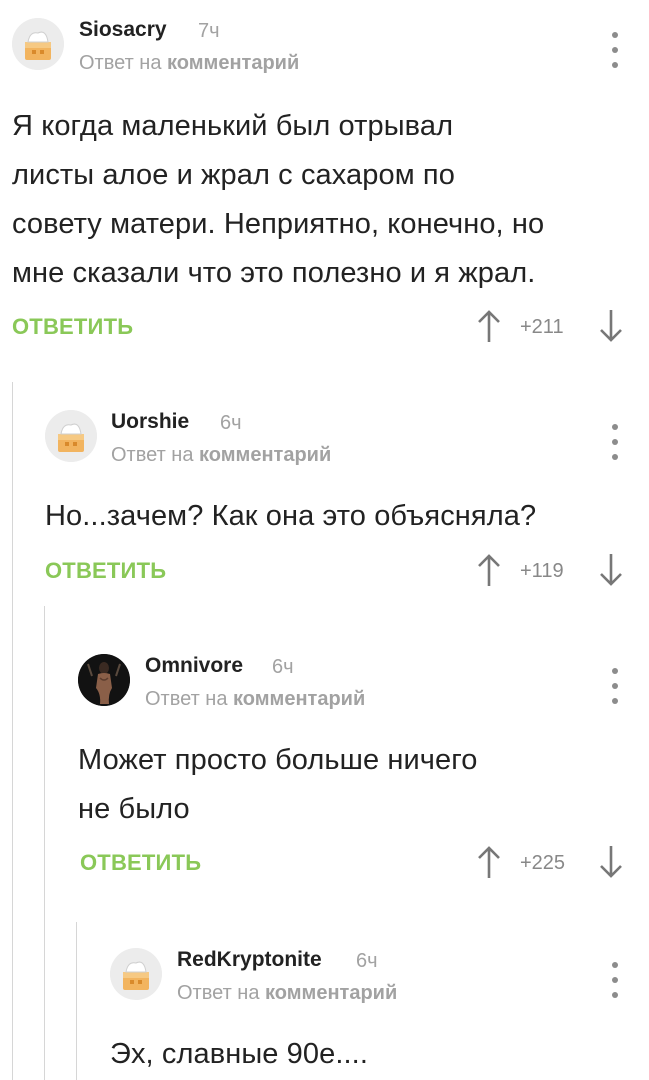  I want to click on vote-controls: +211, so click(550, 328).